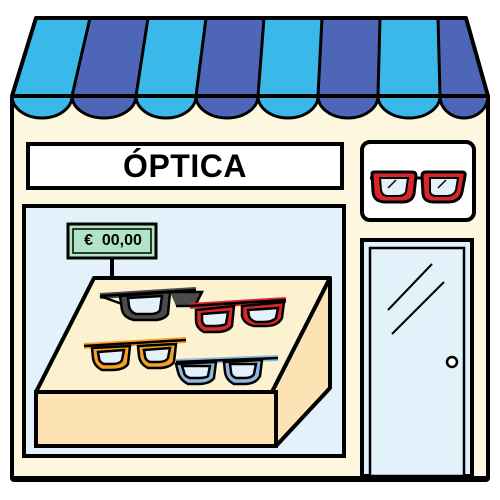  I want to click on shop-sign-text: ÓPTICA, so click(185, 165).